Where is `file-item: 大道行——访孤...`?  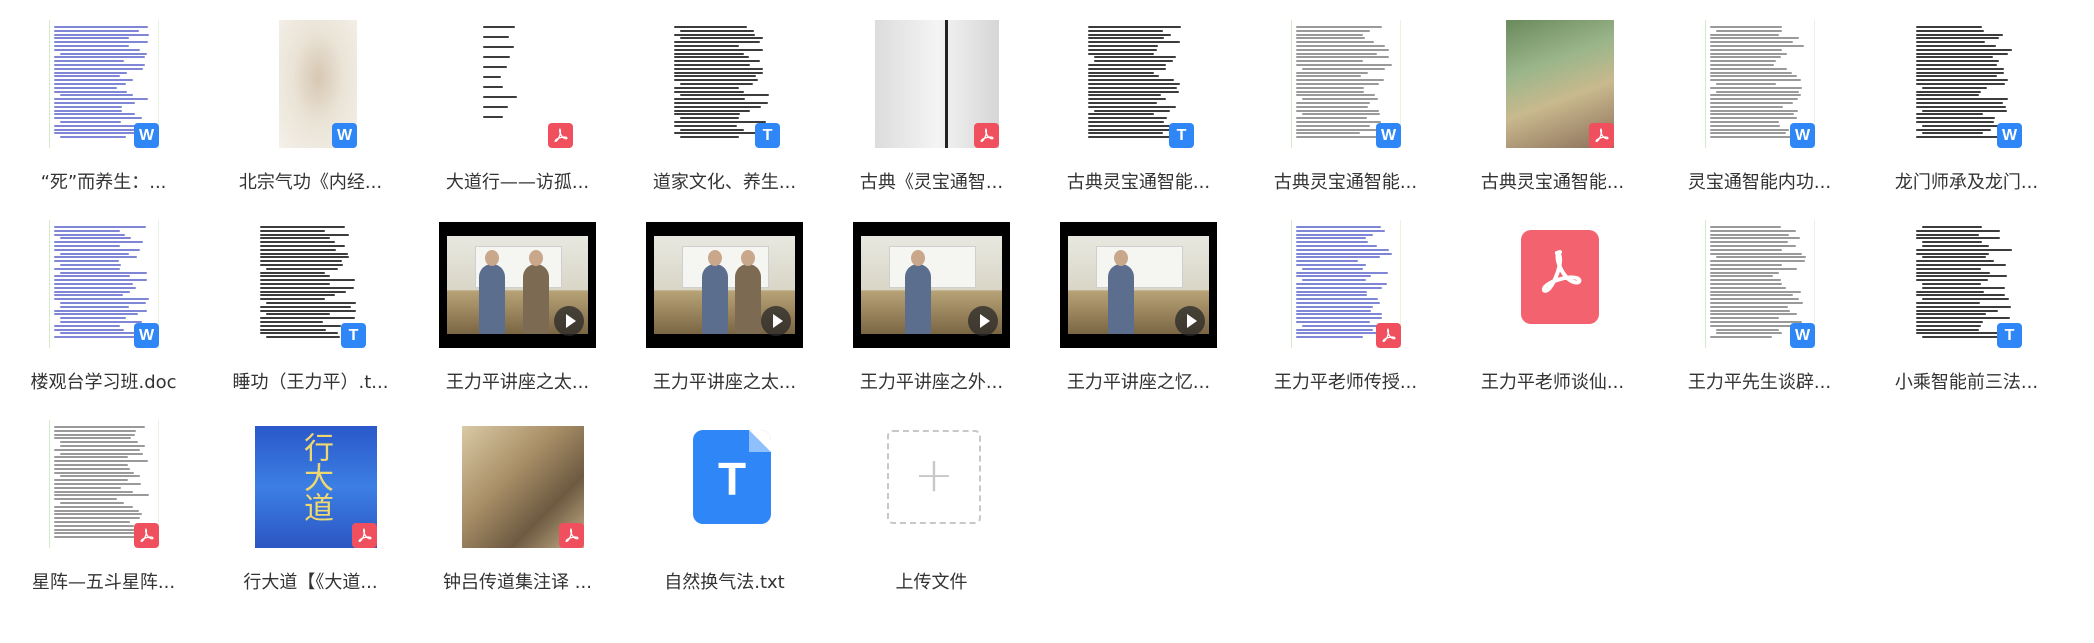 file-item: 大道行——访孤... is located at coordinates (517, 112).